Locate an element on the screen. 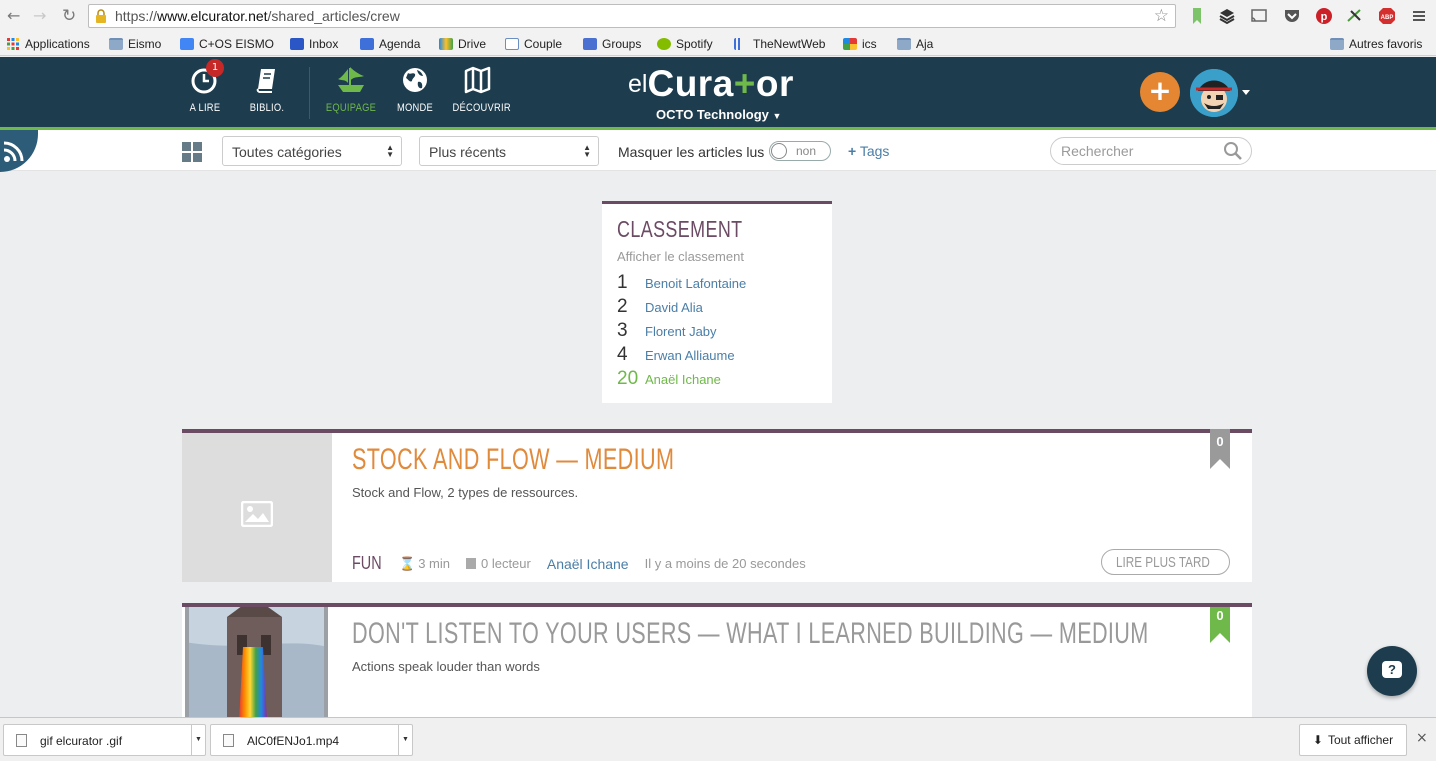 The image size is (1436, 761). readers: 0 lecteur is located at coordinates (498, 563).